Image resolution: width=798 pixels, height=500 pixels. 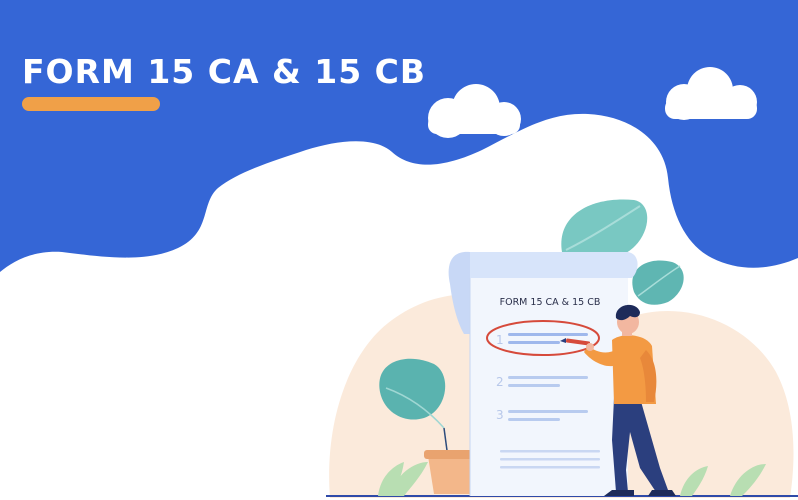 What do you see at coordinates (500, 340) in the screenshot?
I see `step-number-1: 1` at bounding box center [500, 340].